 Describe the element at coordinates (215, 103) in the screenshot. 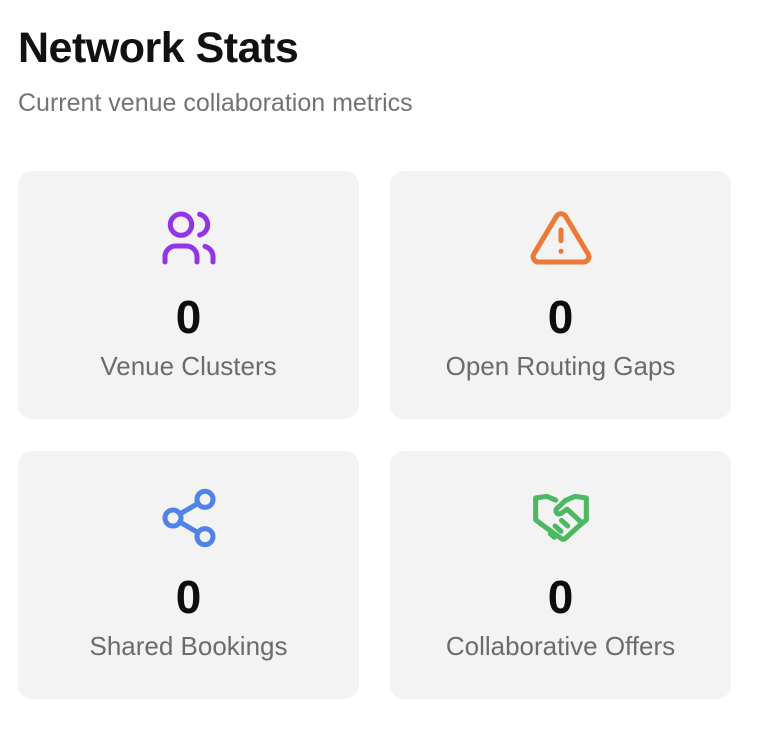

I see `page-subtitle: Current venue collaboration metrics` at that location.